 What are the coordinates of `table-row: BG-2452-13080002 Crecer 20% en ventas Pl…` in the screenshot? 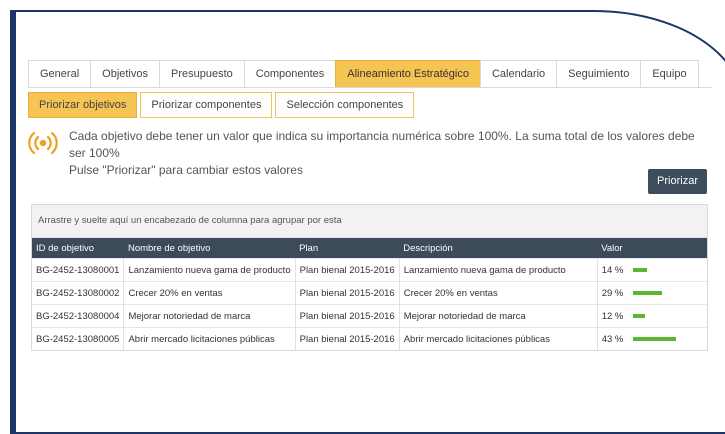 It's located at (369, 293).